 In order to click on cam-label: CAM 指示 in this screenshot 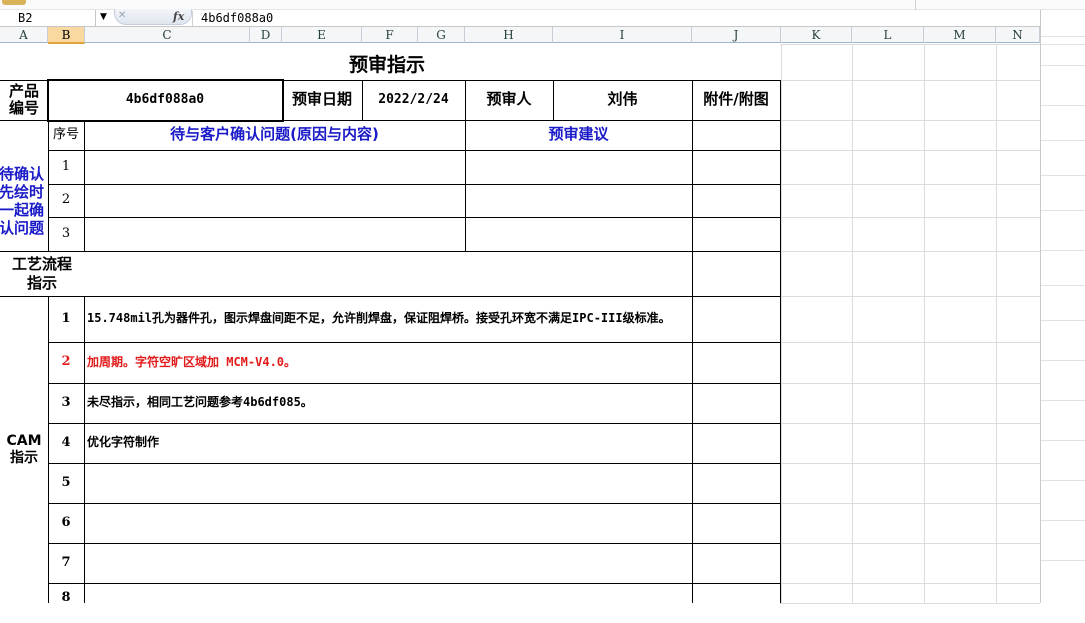, I will do `click(24, 449)`.